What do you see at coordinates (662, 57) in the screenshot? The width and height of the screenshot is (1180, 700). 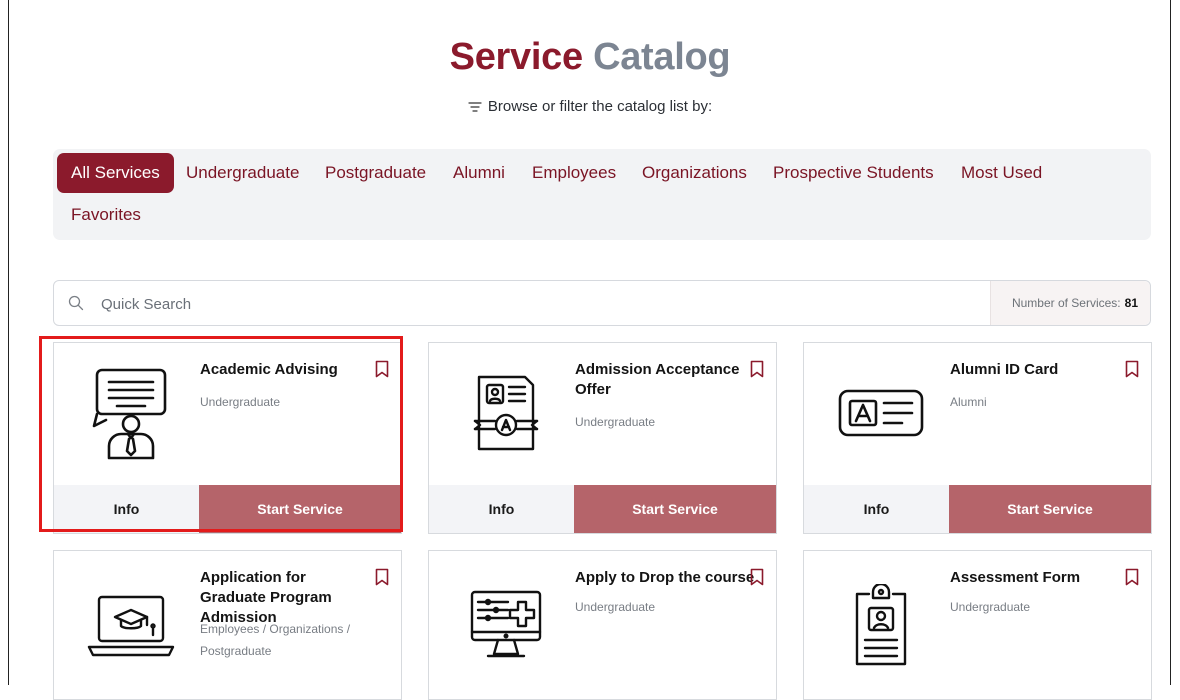 I see `title-part-catalog: Catalog` at bounding box center [662, 57].